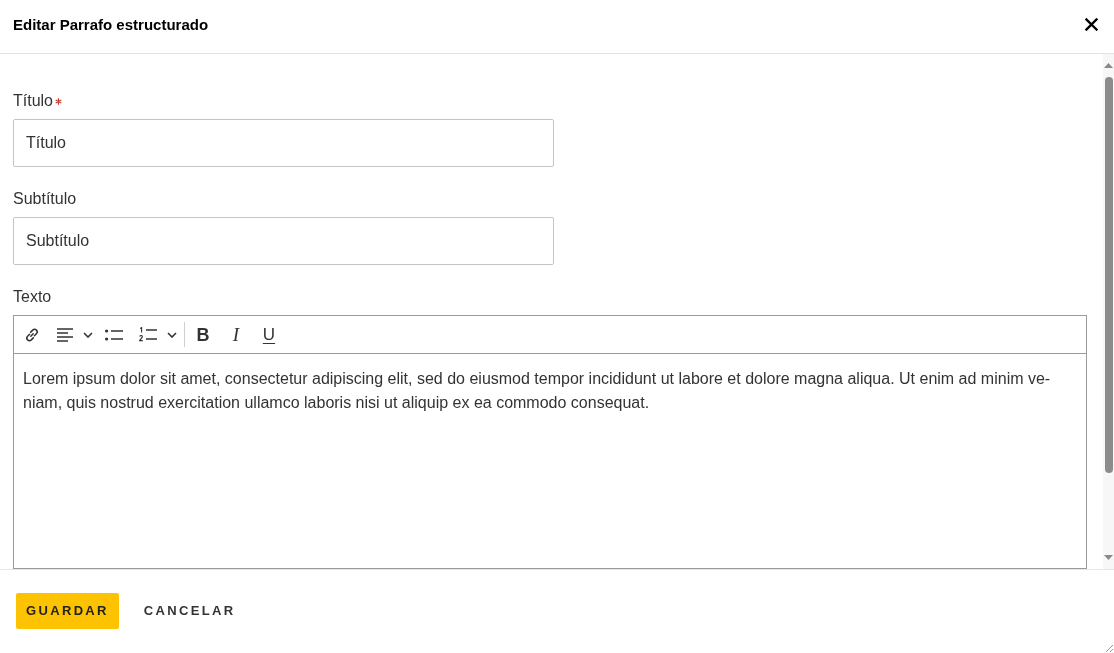  What do you see at coordinates (1108, 557) in the screenshot?
I see `scroll-down-icon` at bounding box center [1108, 557].